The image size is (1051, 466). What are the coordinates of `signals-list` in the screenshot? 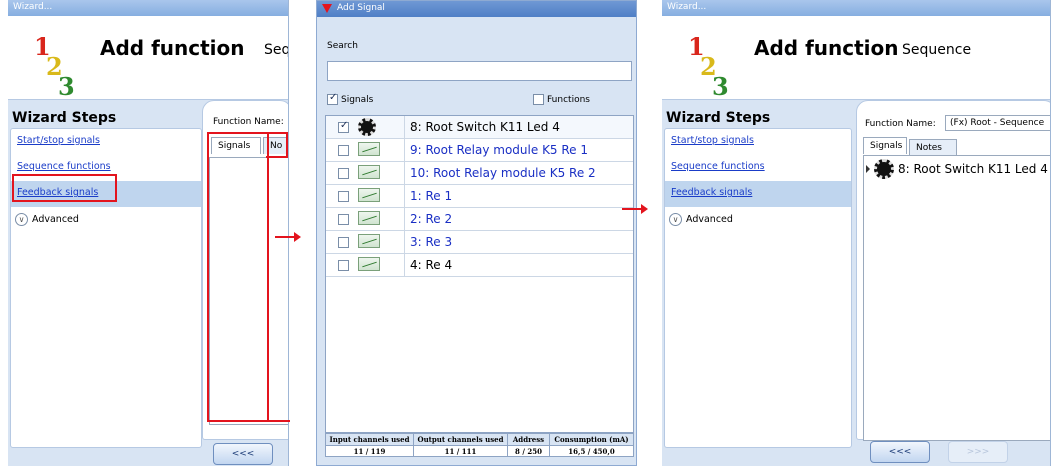 It's located at (248, 291).